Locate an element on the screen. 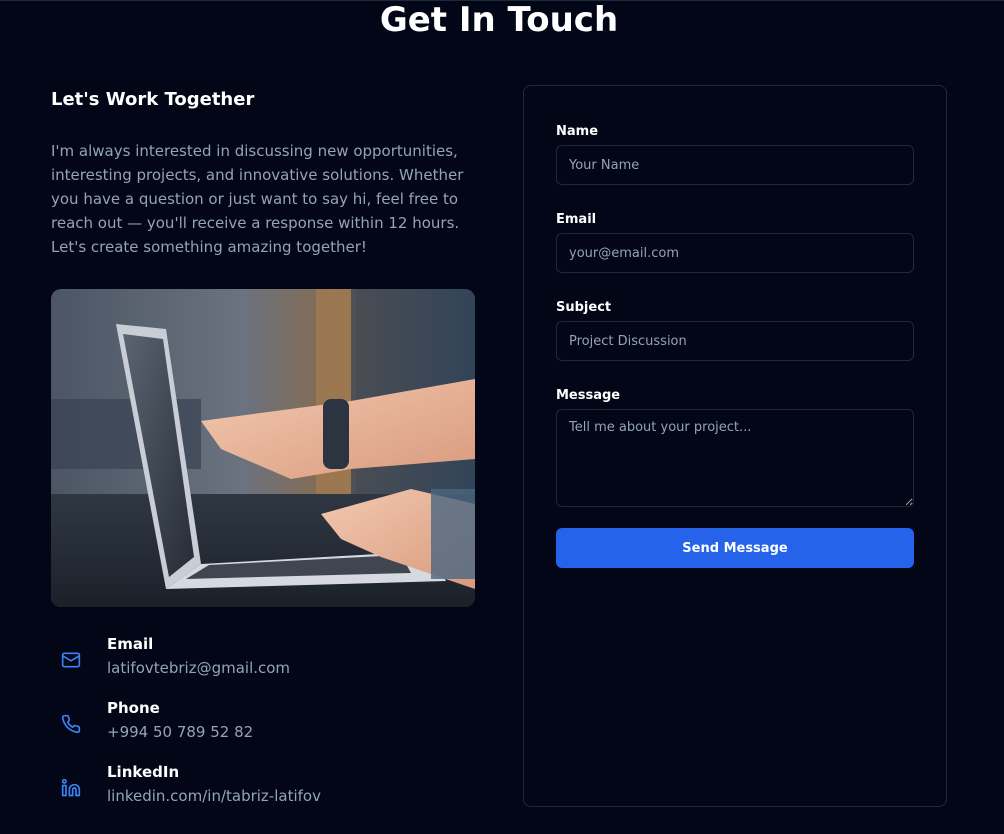  message-textarea is located at coordinates (735, 458).